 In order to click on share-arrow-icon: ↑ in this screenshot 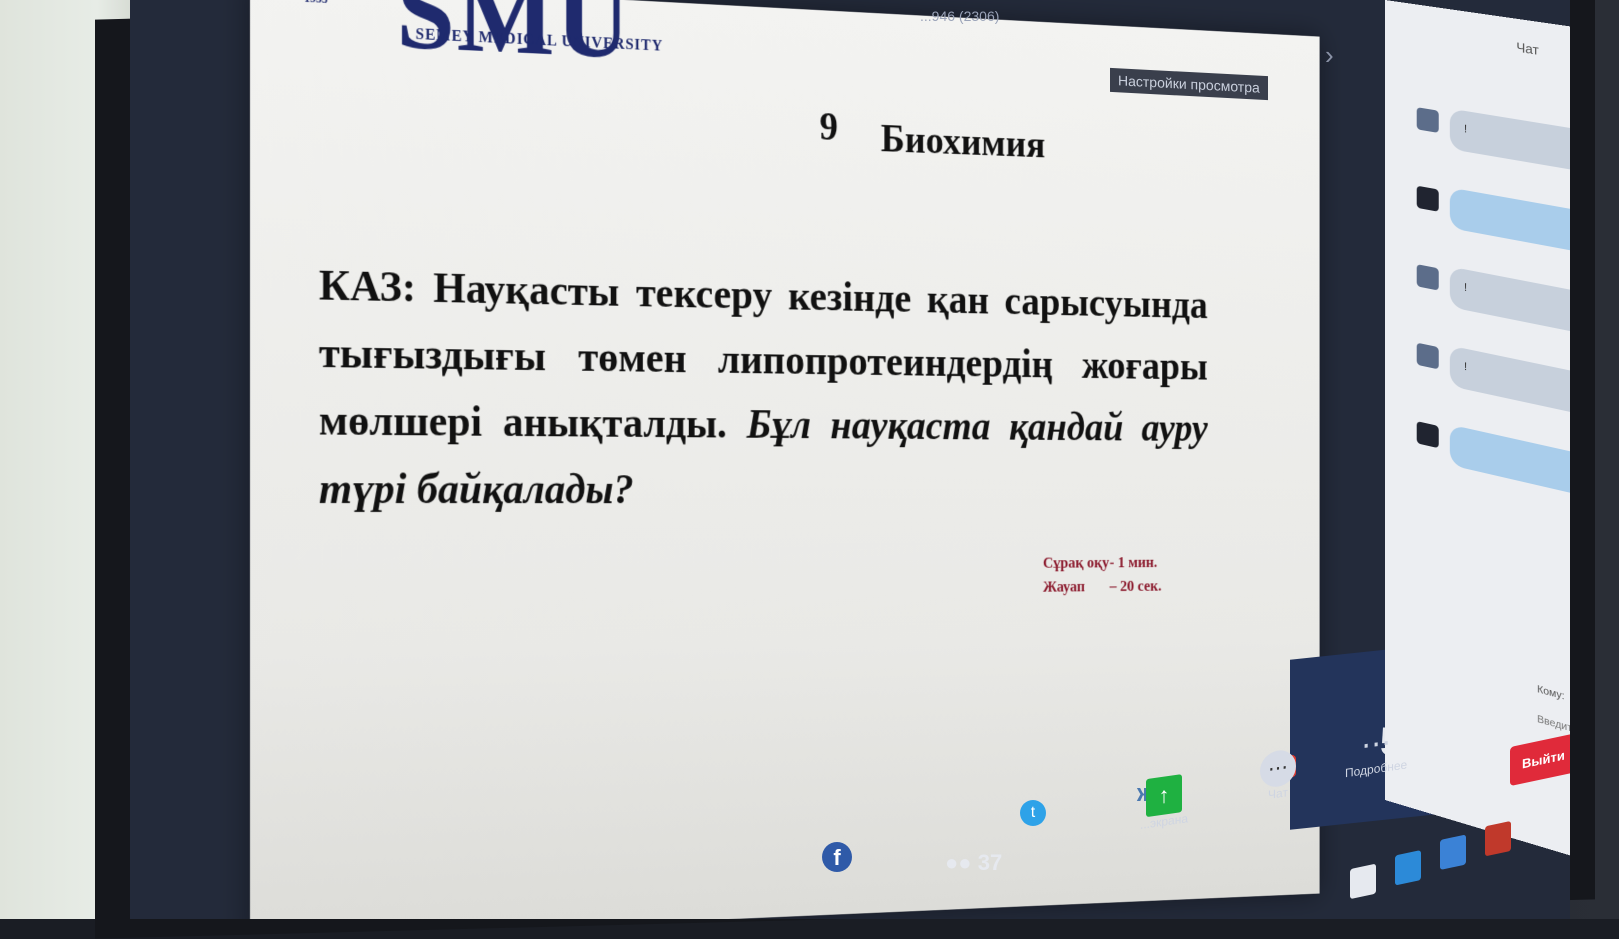, I will do `click(1164, 795)`.